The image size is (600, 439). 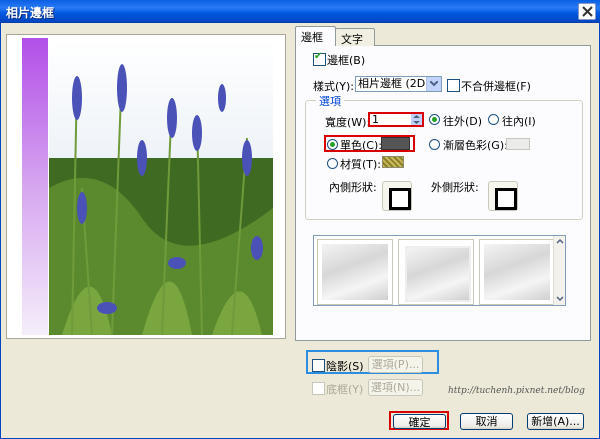 What do you see at coordinates (486, 421) in the screenshot?
I see `cancel-button: 取消` at bounding box center [486, 421].